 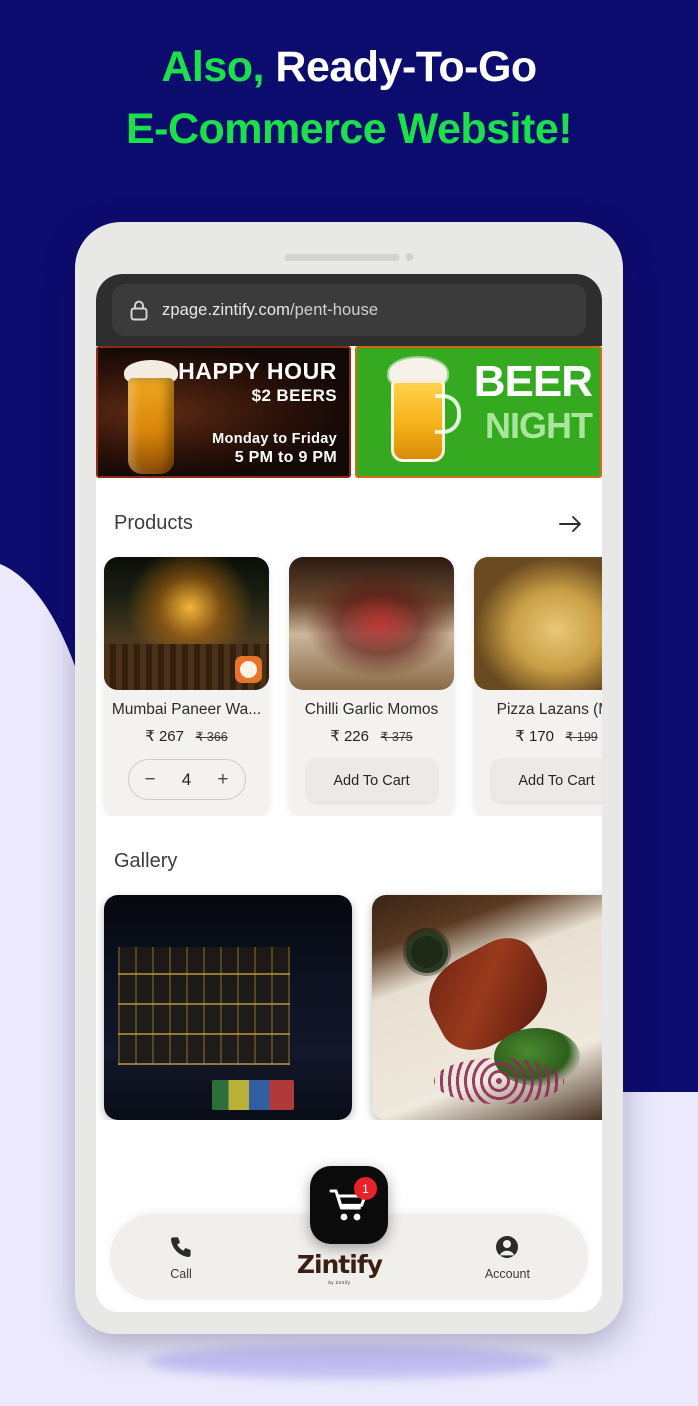 I want to click on nav-label-account: Account, so click(x=507, y=1273).